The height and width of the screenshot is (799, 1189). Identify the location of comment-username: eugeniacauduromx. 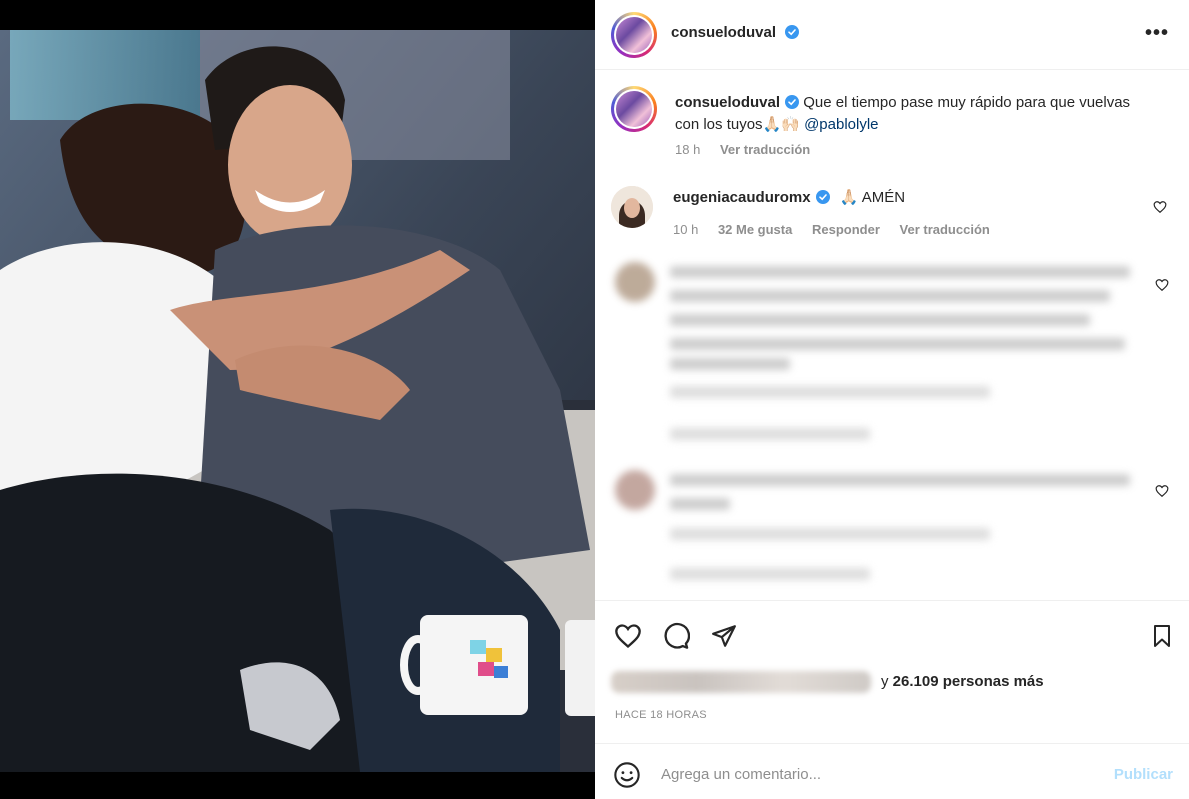
(742, 197).